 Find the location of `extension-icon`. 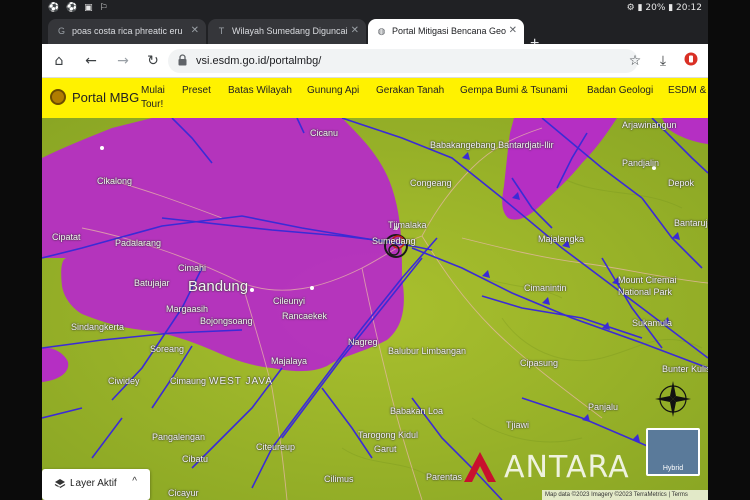

extension-icon is located at coordinates (691, 61).